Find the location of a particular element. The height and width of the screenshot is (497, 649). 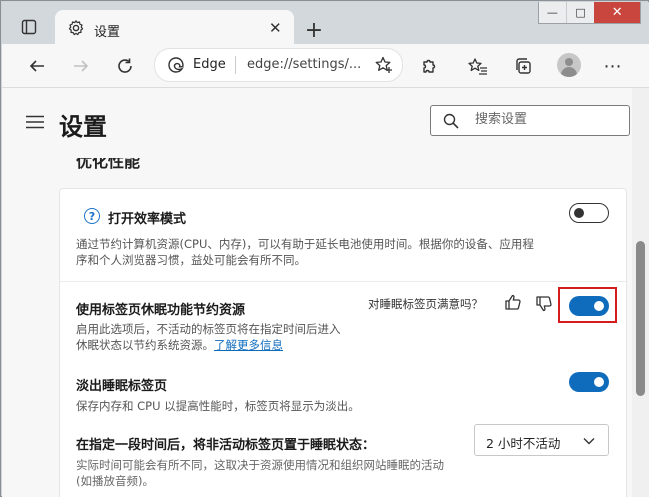

window-controls: — □ ✕ is located at coordinates (589, 13).